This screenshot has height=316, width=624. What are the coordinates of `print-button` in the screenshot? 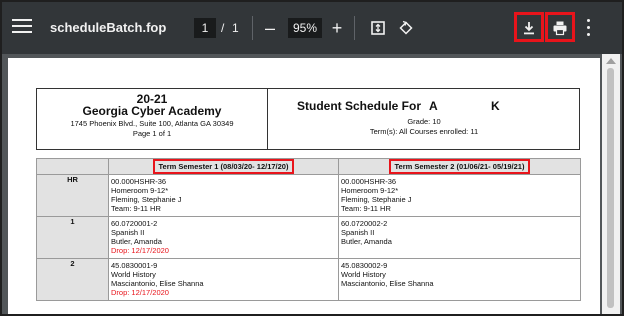 It's located at (560, 28).